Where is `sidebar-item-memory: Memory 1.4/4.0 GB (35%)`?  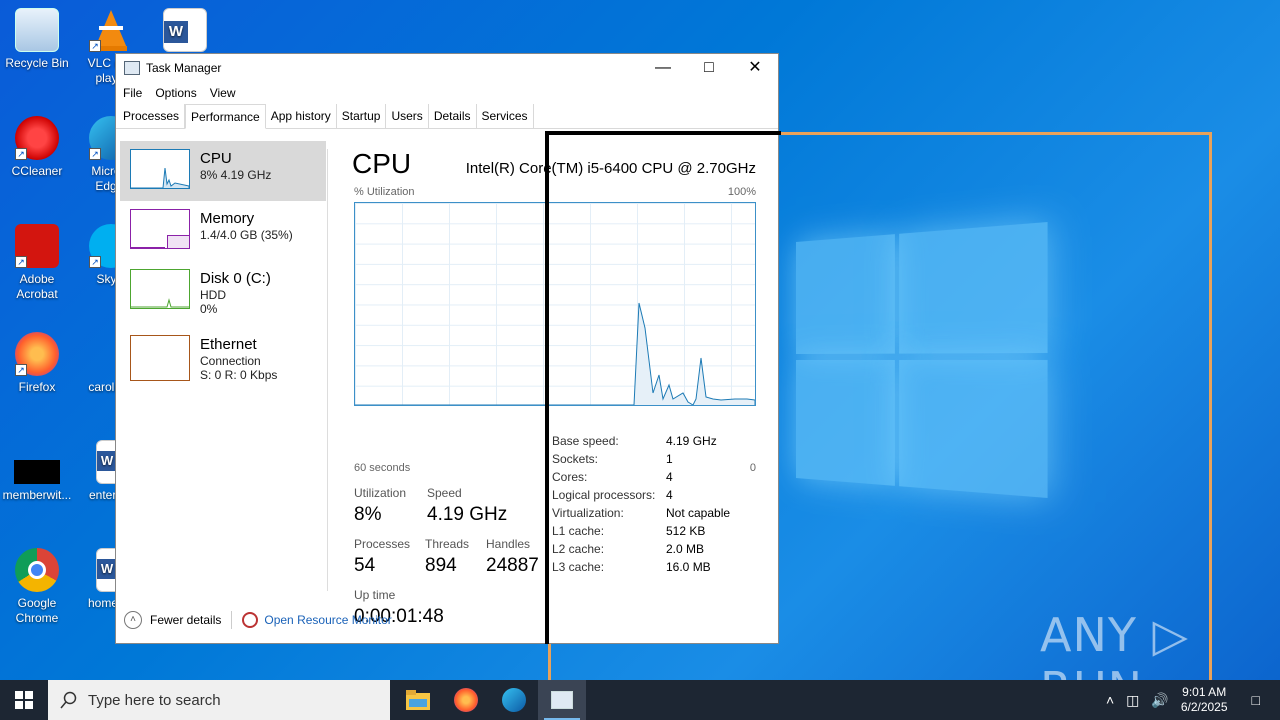
sidebar-item-memory: Memory 1.4/4.0 GB (35%) is located at coordinates (223, 231).